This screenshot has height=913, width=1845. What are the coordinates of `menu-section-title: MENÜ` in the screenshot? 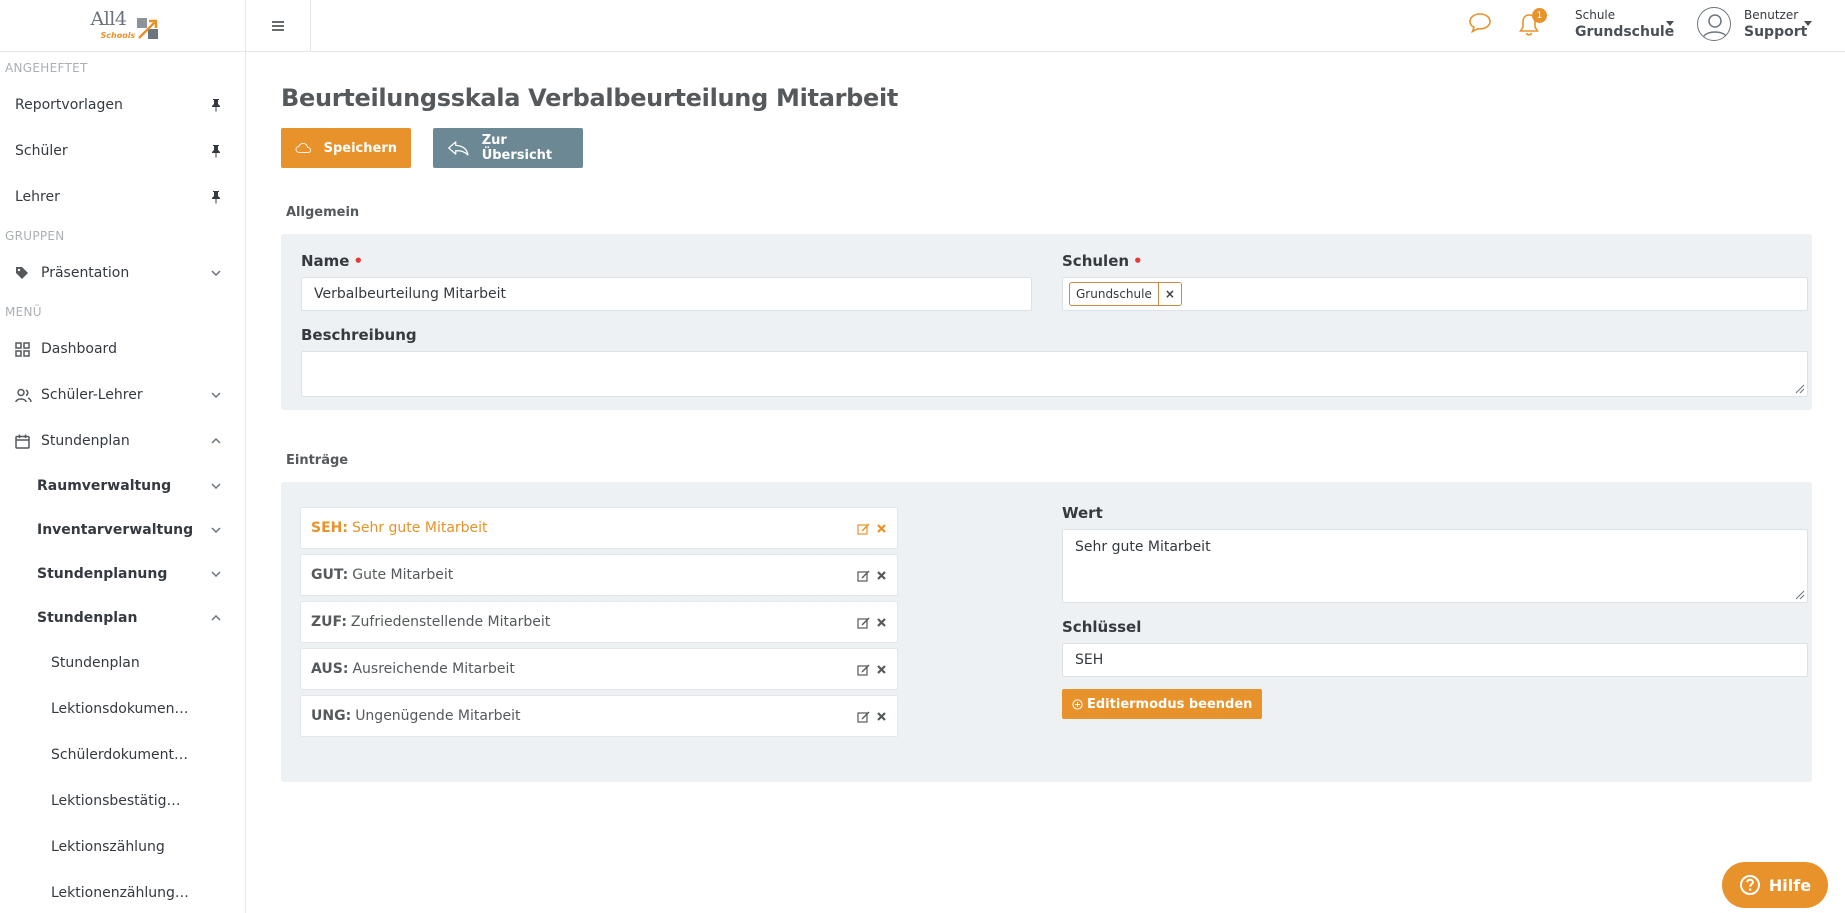 It's located at (23, 312).